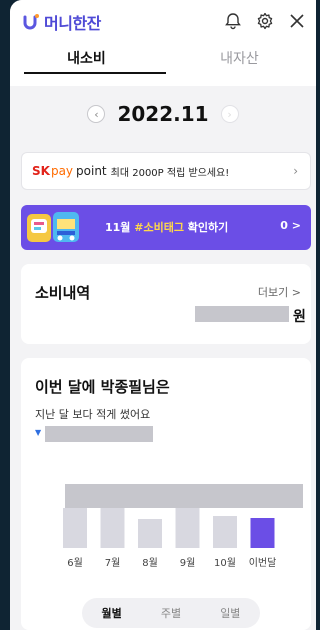  Describe the element at coordinates (102, 387) in the screenshot. I see `compare-title: 이번 달에 박종필님은` at that location.